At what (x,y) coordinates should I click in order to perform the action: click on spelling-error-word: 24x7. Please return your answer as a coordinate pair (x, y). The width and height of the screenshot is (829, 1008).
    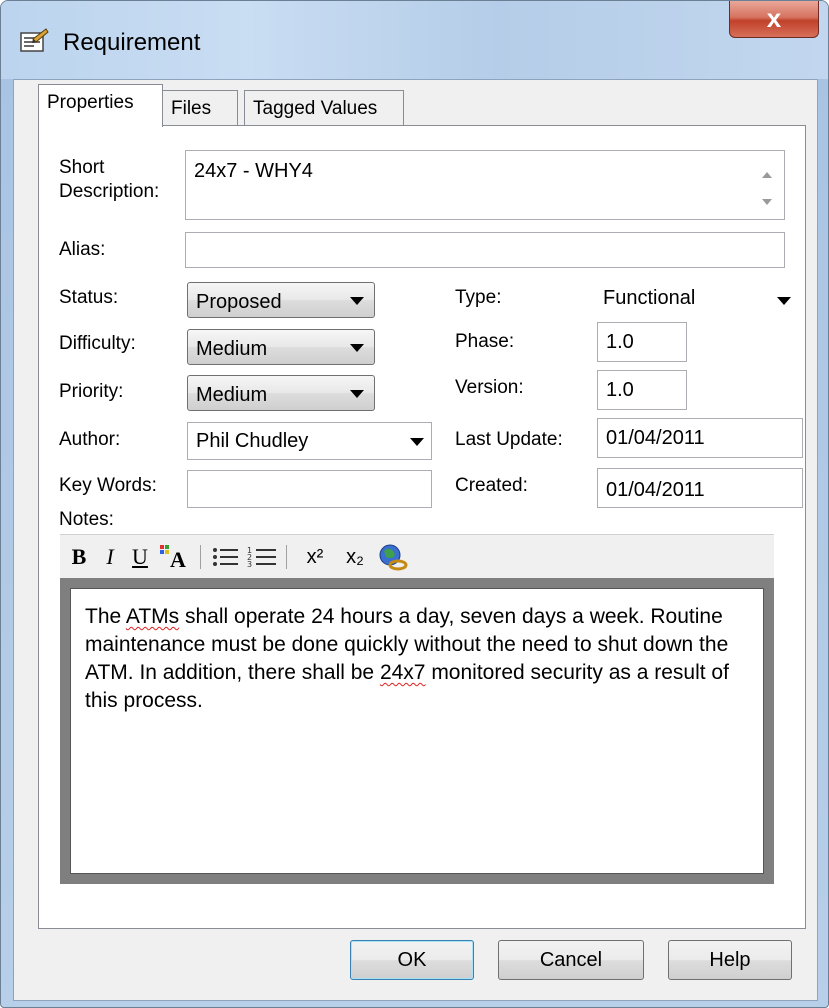
    Looking at the image, I should click on (402, 672).